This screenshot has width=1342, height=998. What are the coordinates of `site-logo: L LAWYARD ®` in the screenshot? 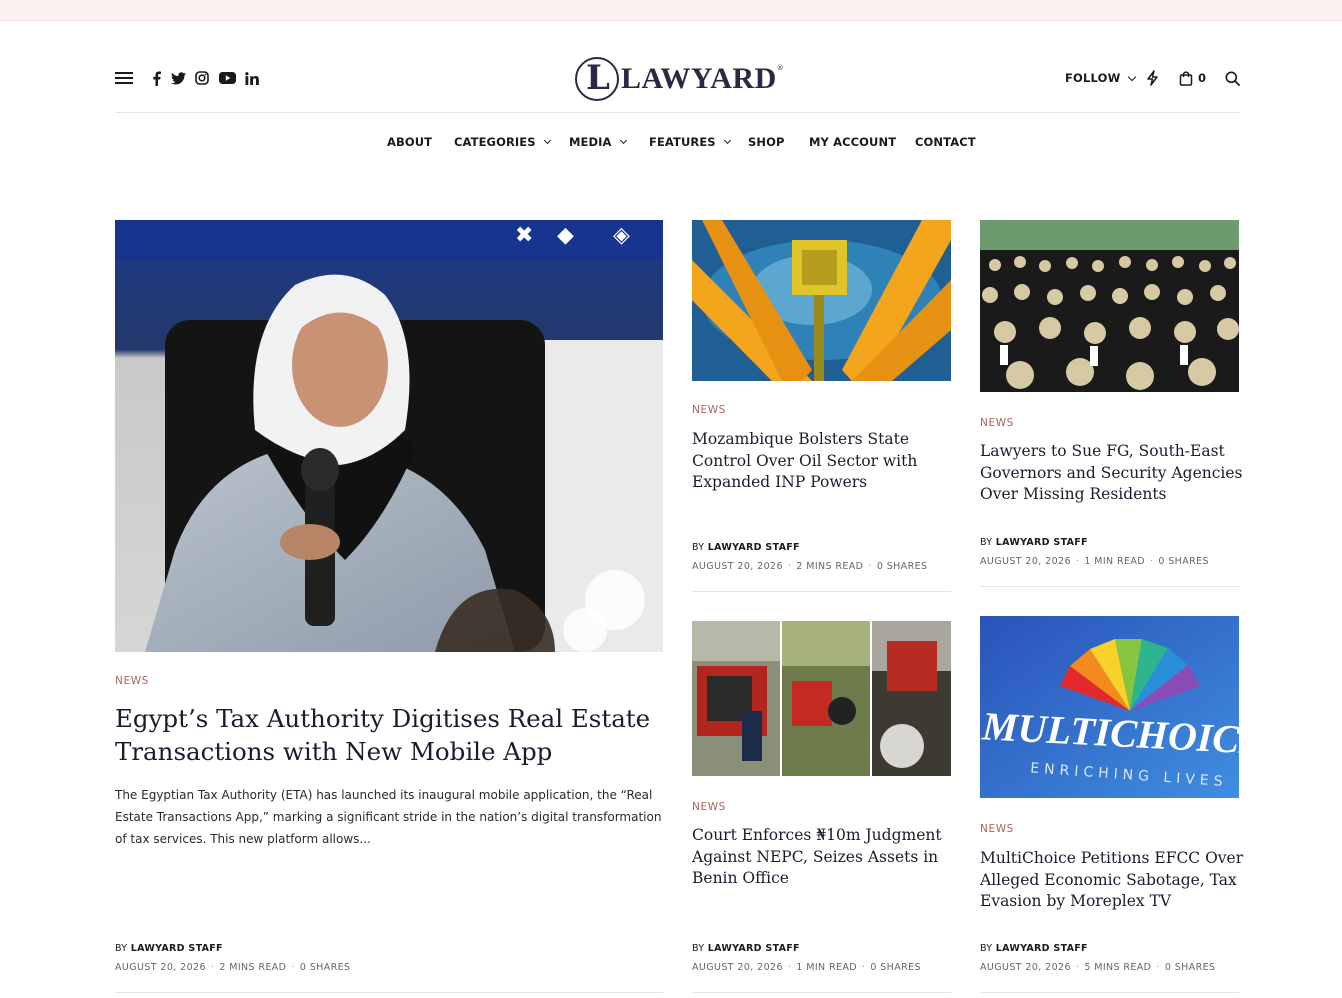 It's located at (679, 79).